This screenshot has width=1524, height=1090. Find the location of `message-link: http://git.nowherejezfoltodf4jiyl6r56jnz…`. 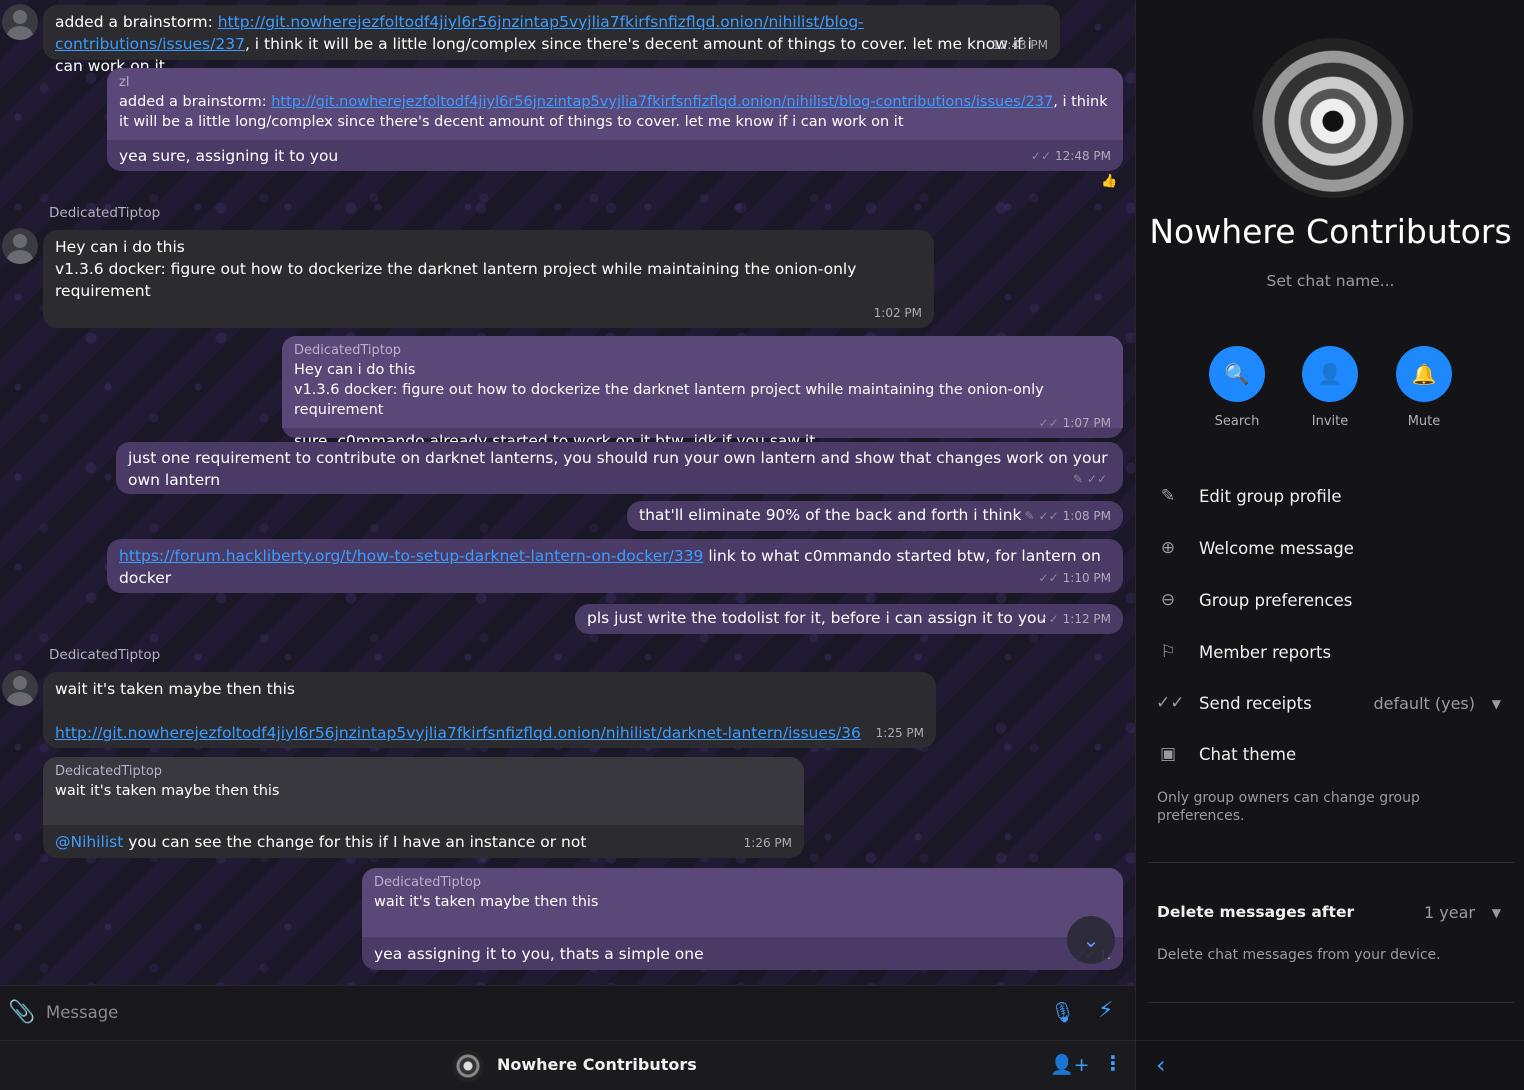

message-link: http://git.nowherejezfoltodf4jiyl6r56jnz… is located at coordinates (458, 733).